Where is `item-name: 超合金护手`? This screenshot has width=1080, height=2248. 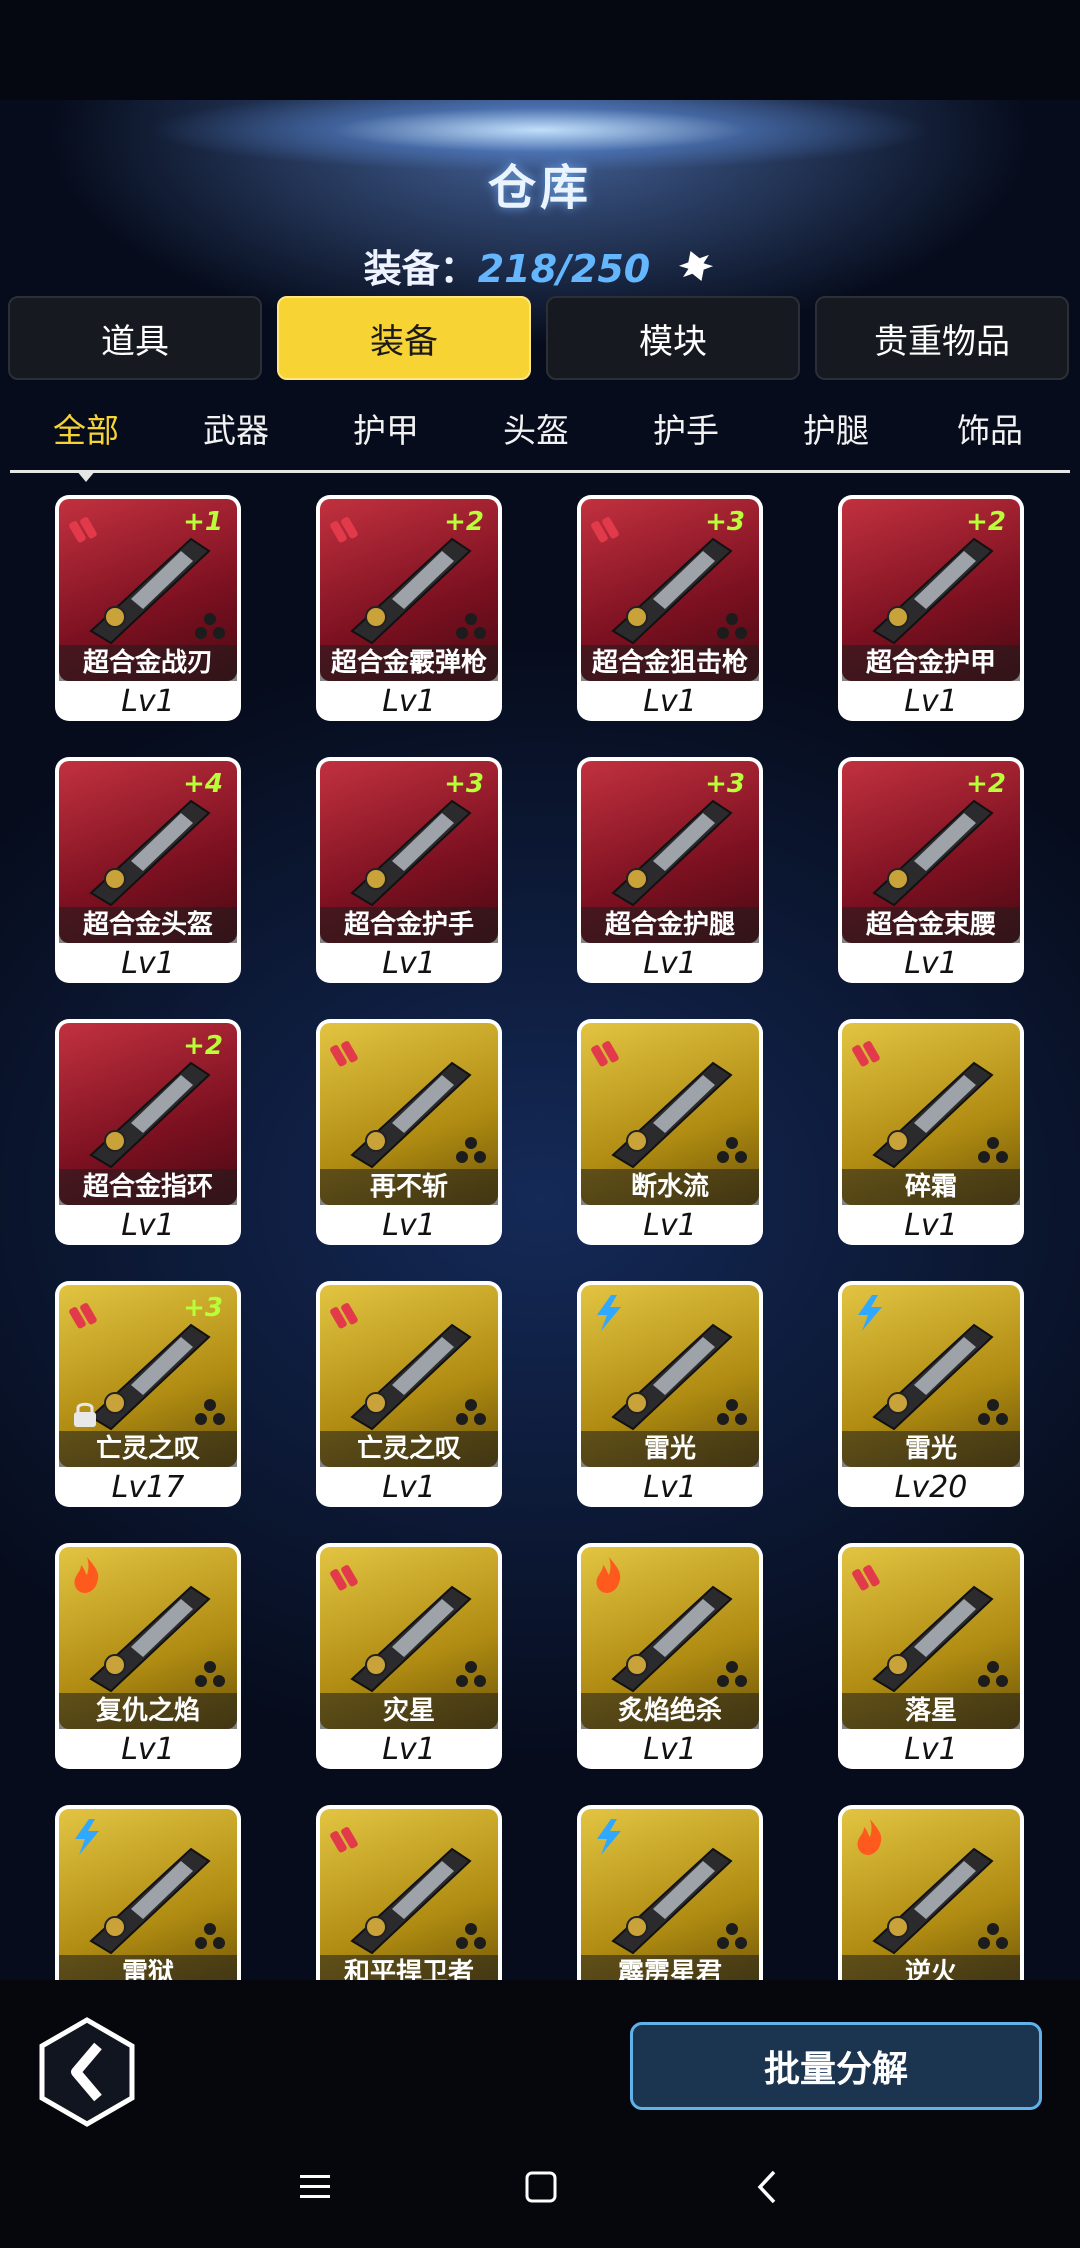 item-name: 超合金护手 is located at coordinates (409, 925).